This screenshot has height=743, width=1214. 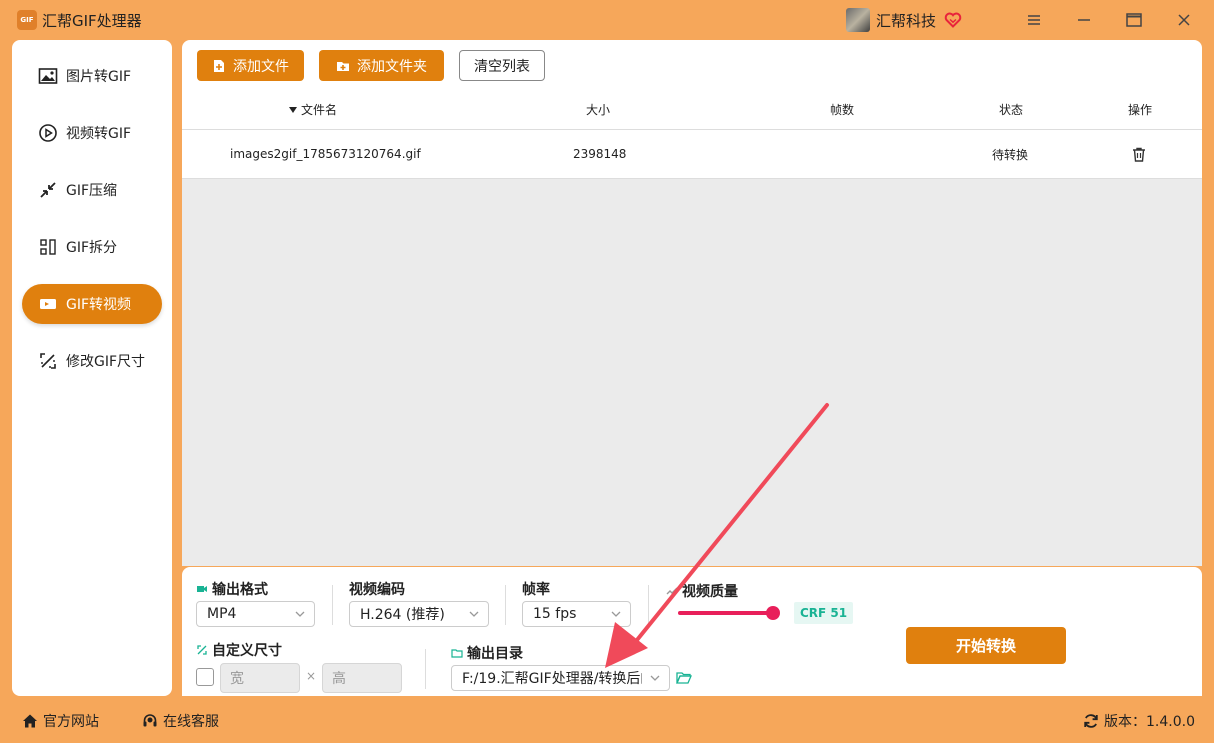 What do you see at coordinates (1140, 110) in the screenshot?
I see `header-action: 操作` at bounding box center [1140, 110].